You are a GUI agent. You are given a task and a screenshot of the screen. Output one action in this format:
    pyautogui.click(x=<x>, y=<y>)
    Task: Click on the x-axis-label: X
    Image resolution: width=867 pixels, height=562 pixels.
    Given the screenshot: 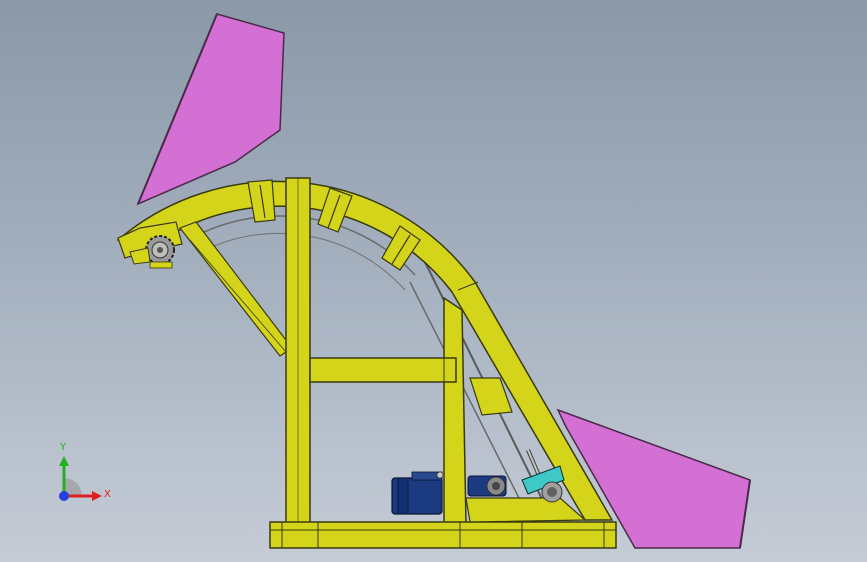 What is the action you would take?
    pyautogui.click(x=107, y=494)
    